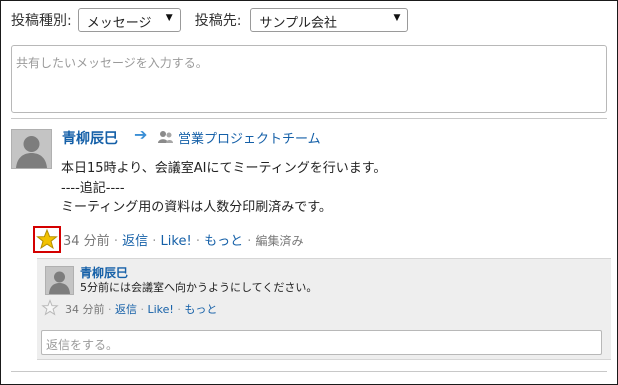 This screenshot has height=385, width=618. I want to click on reply-avatar, so click(59, 280).